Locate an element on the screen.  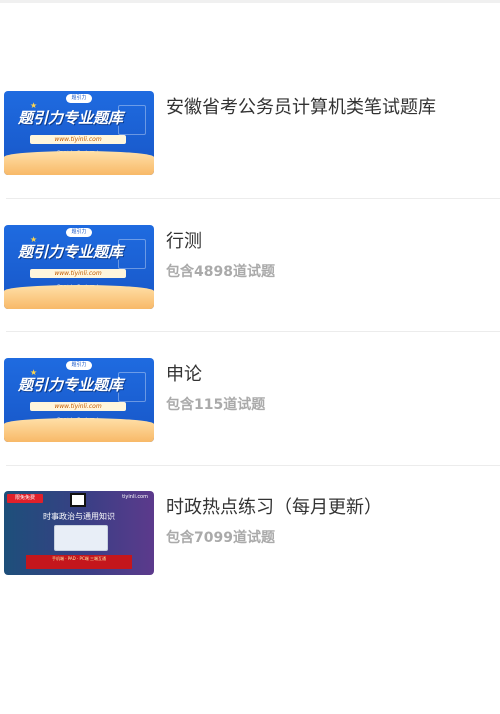
news-banner-text: 手机端 · PAD · PC端 三端互通 is located at coordinates (79, 562).